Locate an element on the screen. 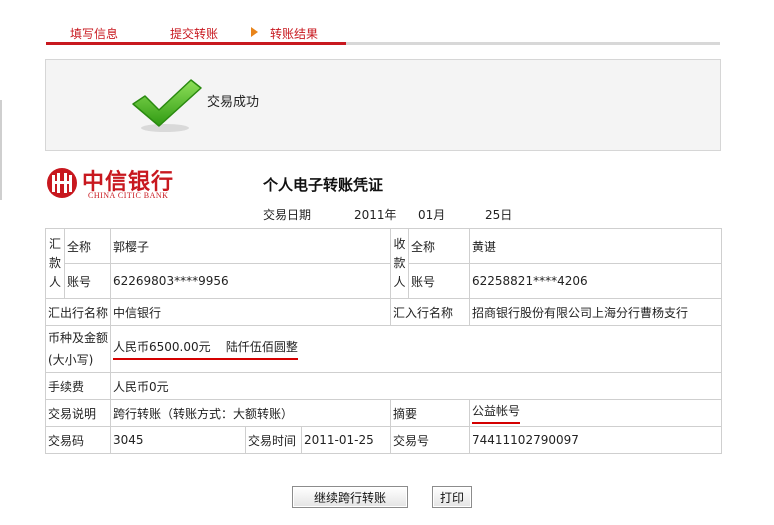 Image resolution: width=774 pixels, height=525 pixels. txn-code-label: 交易码 is located at coordinates (78, 440).